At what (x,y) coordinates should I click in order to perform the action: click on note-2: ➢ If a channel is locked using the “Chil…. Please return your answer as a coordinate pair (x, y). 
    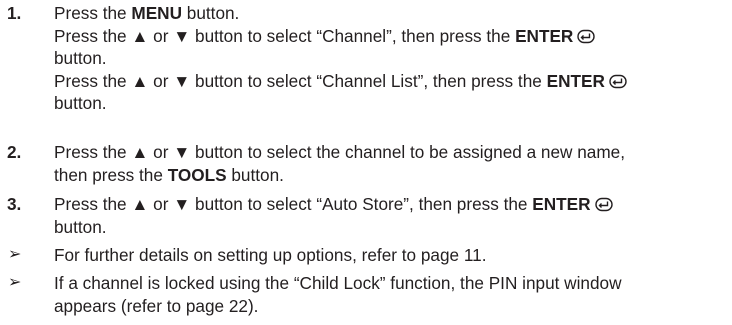
    Looking at the image, I should click on (366, 294).